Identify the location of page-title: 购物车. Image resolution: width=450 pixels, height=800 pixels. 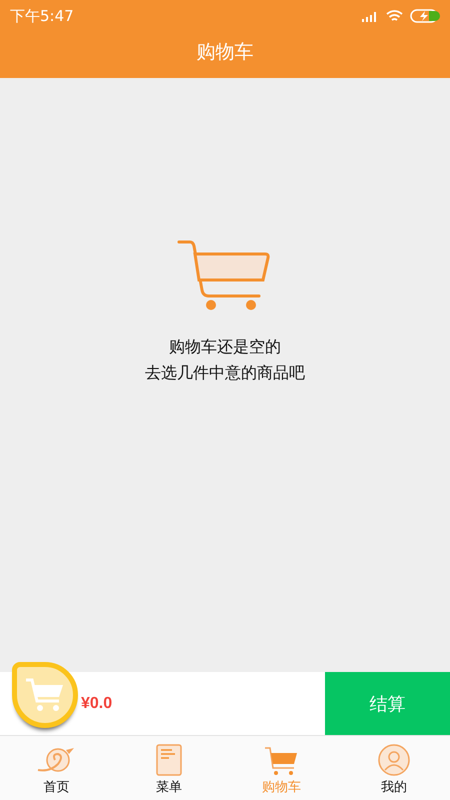
(225, 52).